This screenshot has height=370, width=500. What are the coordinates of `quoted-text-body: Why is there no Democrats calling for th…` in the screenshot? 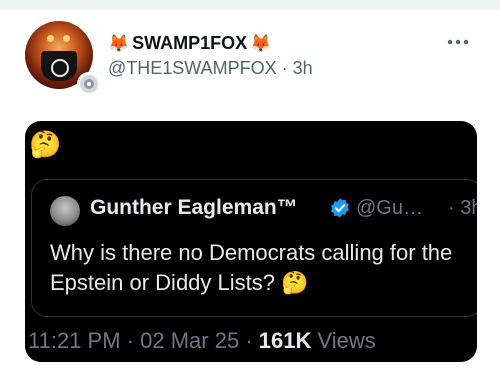 It's located at (251, 267).